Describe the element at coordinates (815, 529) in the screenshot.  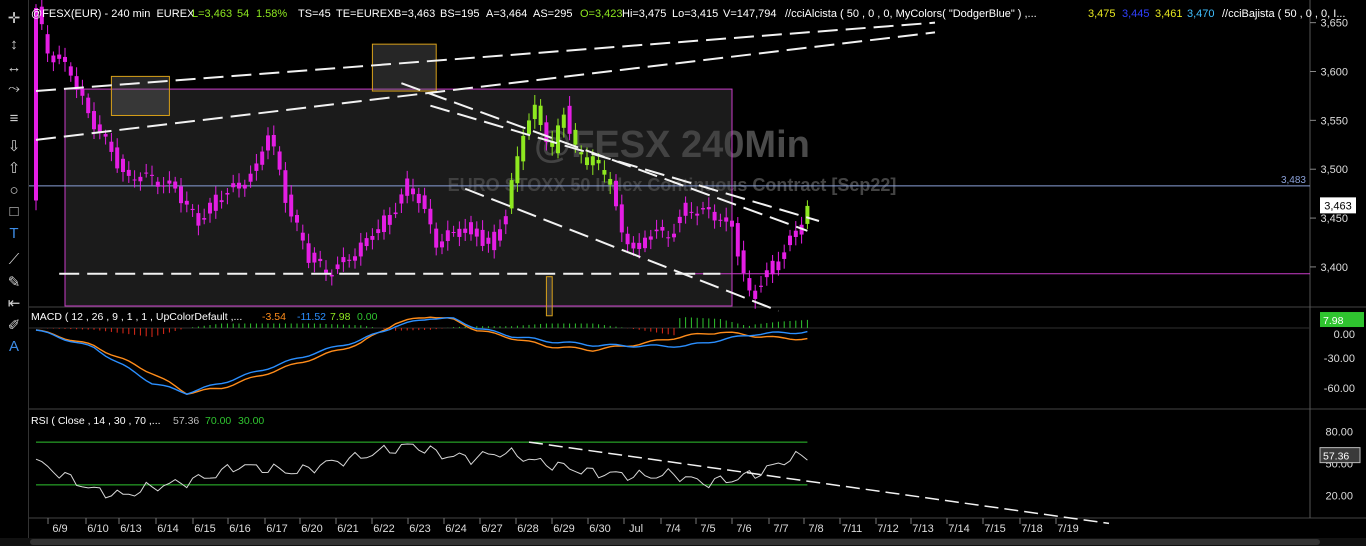
I see `time-tick-label: 7/8` at that location.